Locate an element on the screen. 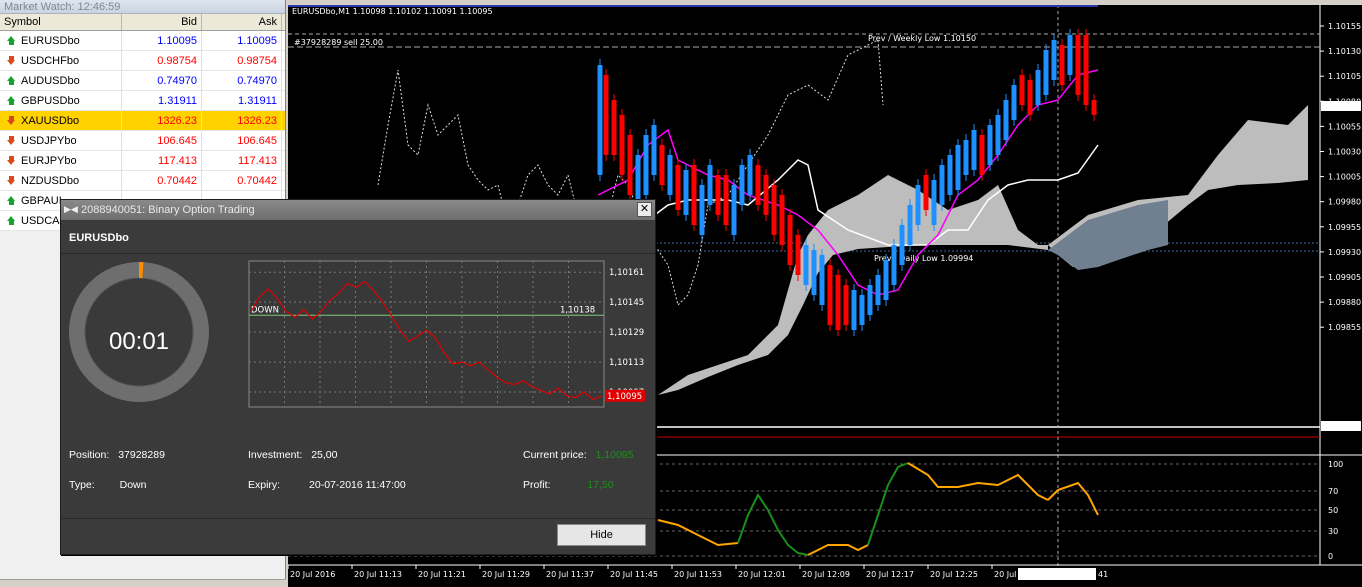 The image size is (1362, 587). current-price-label: Current price: is located at coordinates (555, 455).